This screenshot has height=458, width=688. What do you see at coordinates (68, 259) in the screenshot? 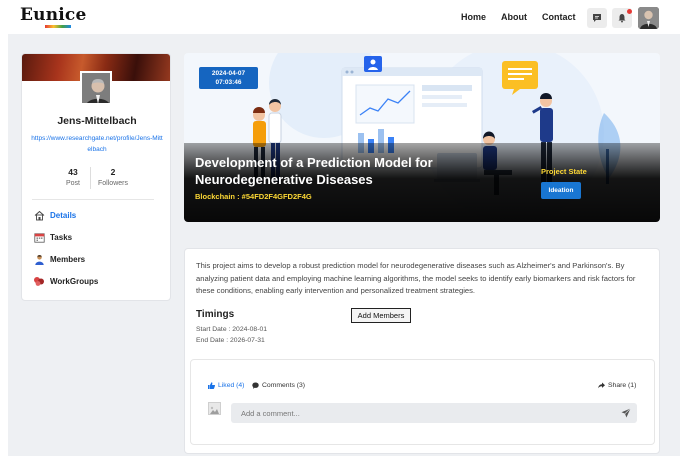
I see `sidebar-item-label: Members` at bounding box center [68, 259].